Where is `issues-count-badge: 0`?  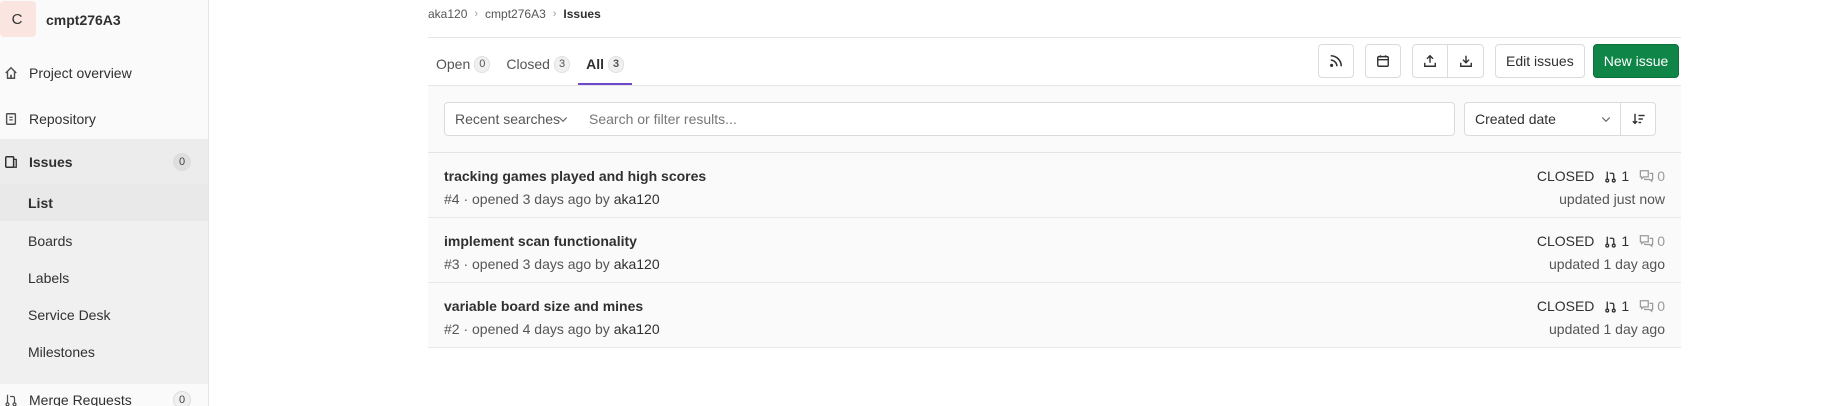 issues-count-badge: 0 is located at coordinates (182, 161).